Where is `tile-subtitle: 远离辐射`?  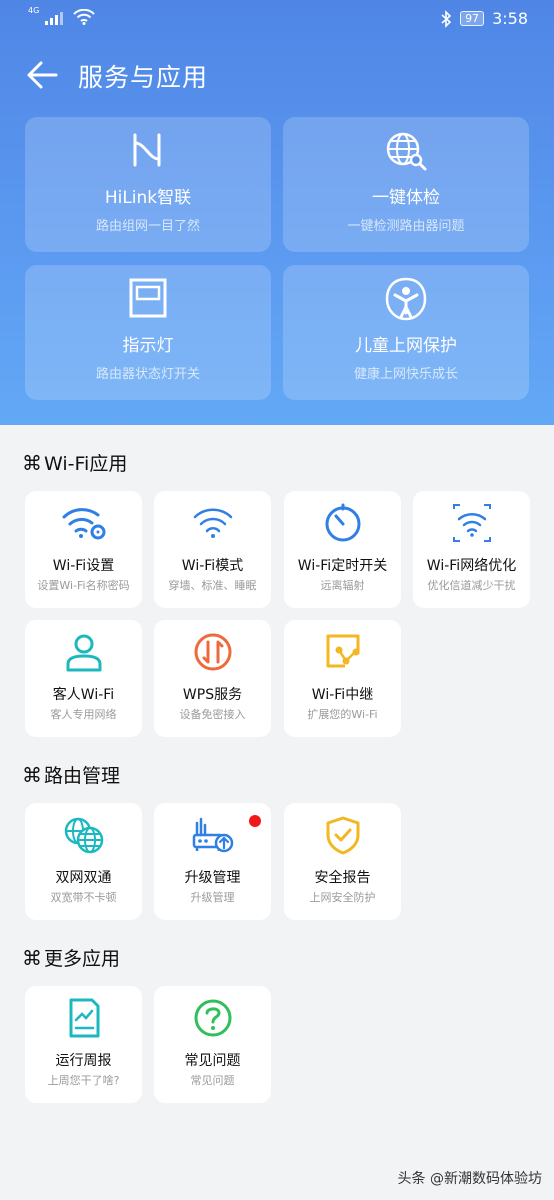 tile-subtitle: 远离辐射 is located at coordinates (342, 585).